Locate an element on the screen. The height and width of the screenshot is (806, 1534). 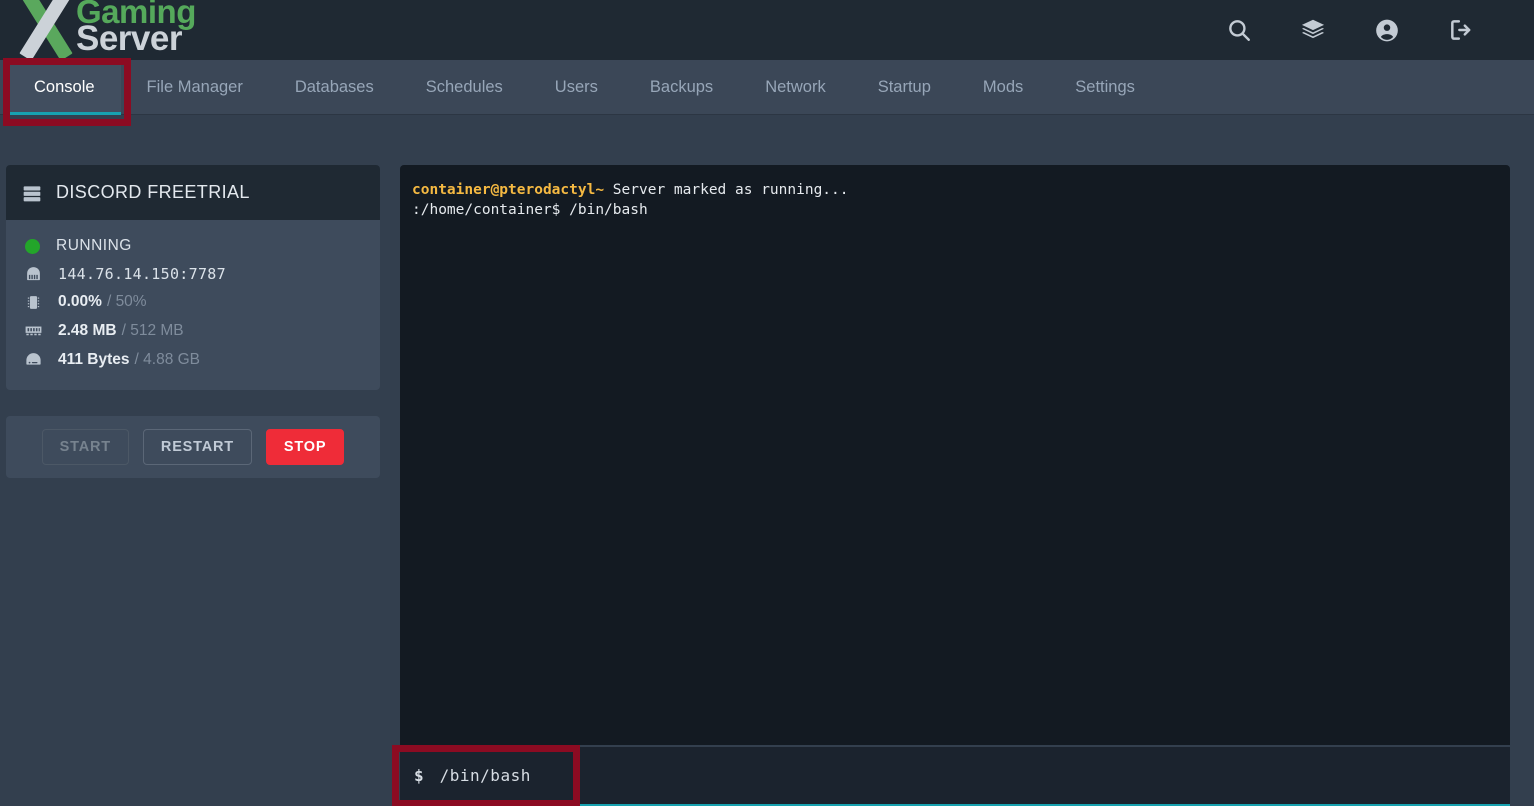
tab-label: Mods is located at coordinates (1003, 87).